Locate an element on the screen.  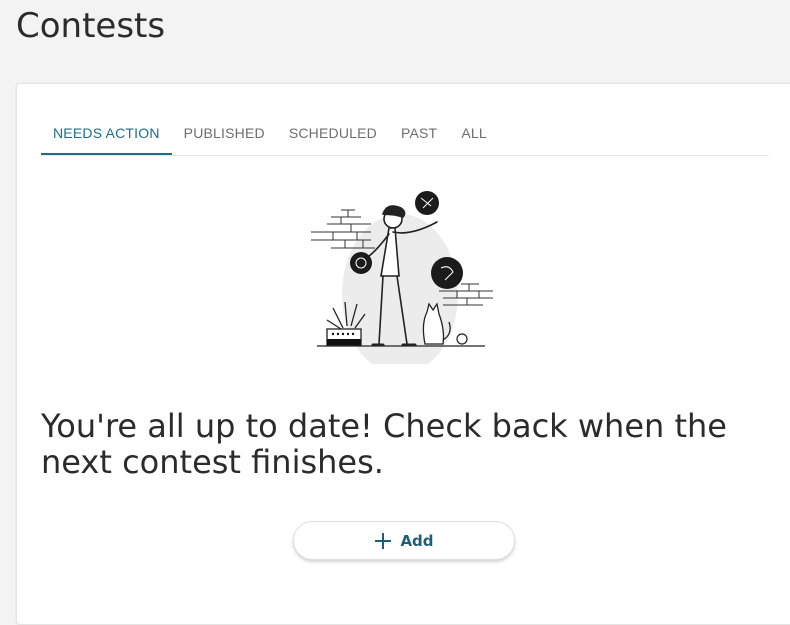
tab-published: PUBLISHED is located at coordinates (224, 133).